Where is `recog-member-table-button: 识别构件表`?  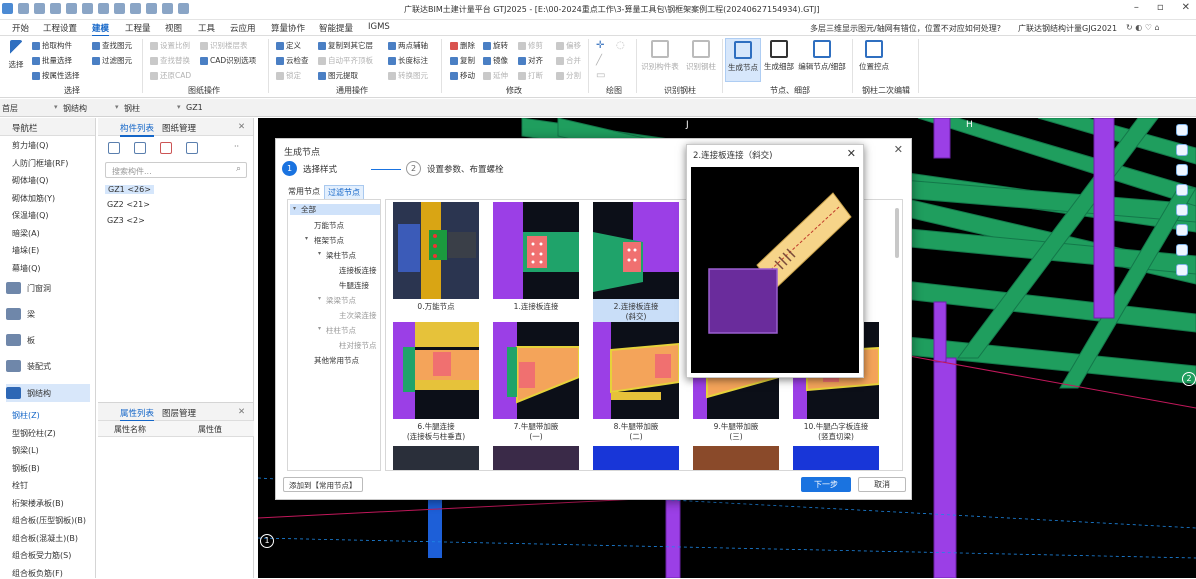 recog-member-table-button: 识别构件表 is located at coordinates (660, 56).